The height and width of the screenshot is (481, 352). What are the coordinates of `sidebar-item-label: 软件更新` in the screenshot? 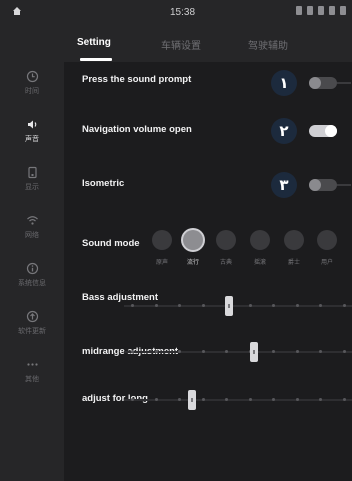 It's located at (32, 331).